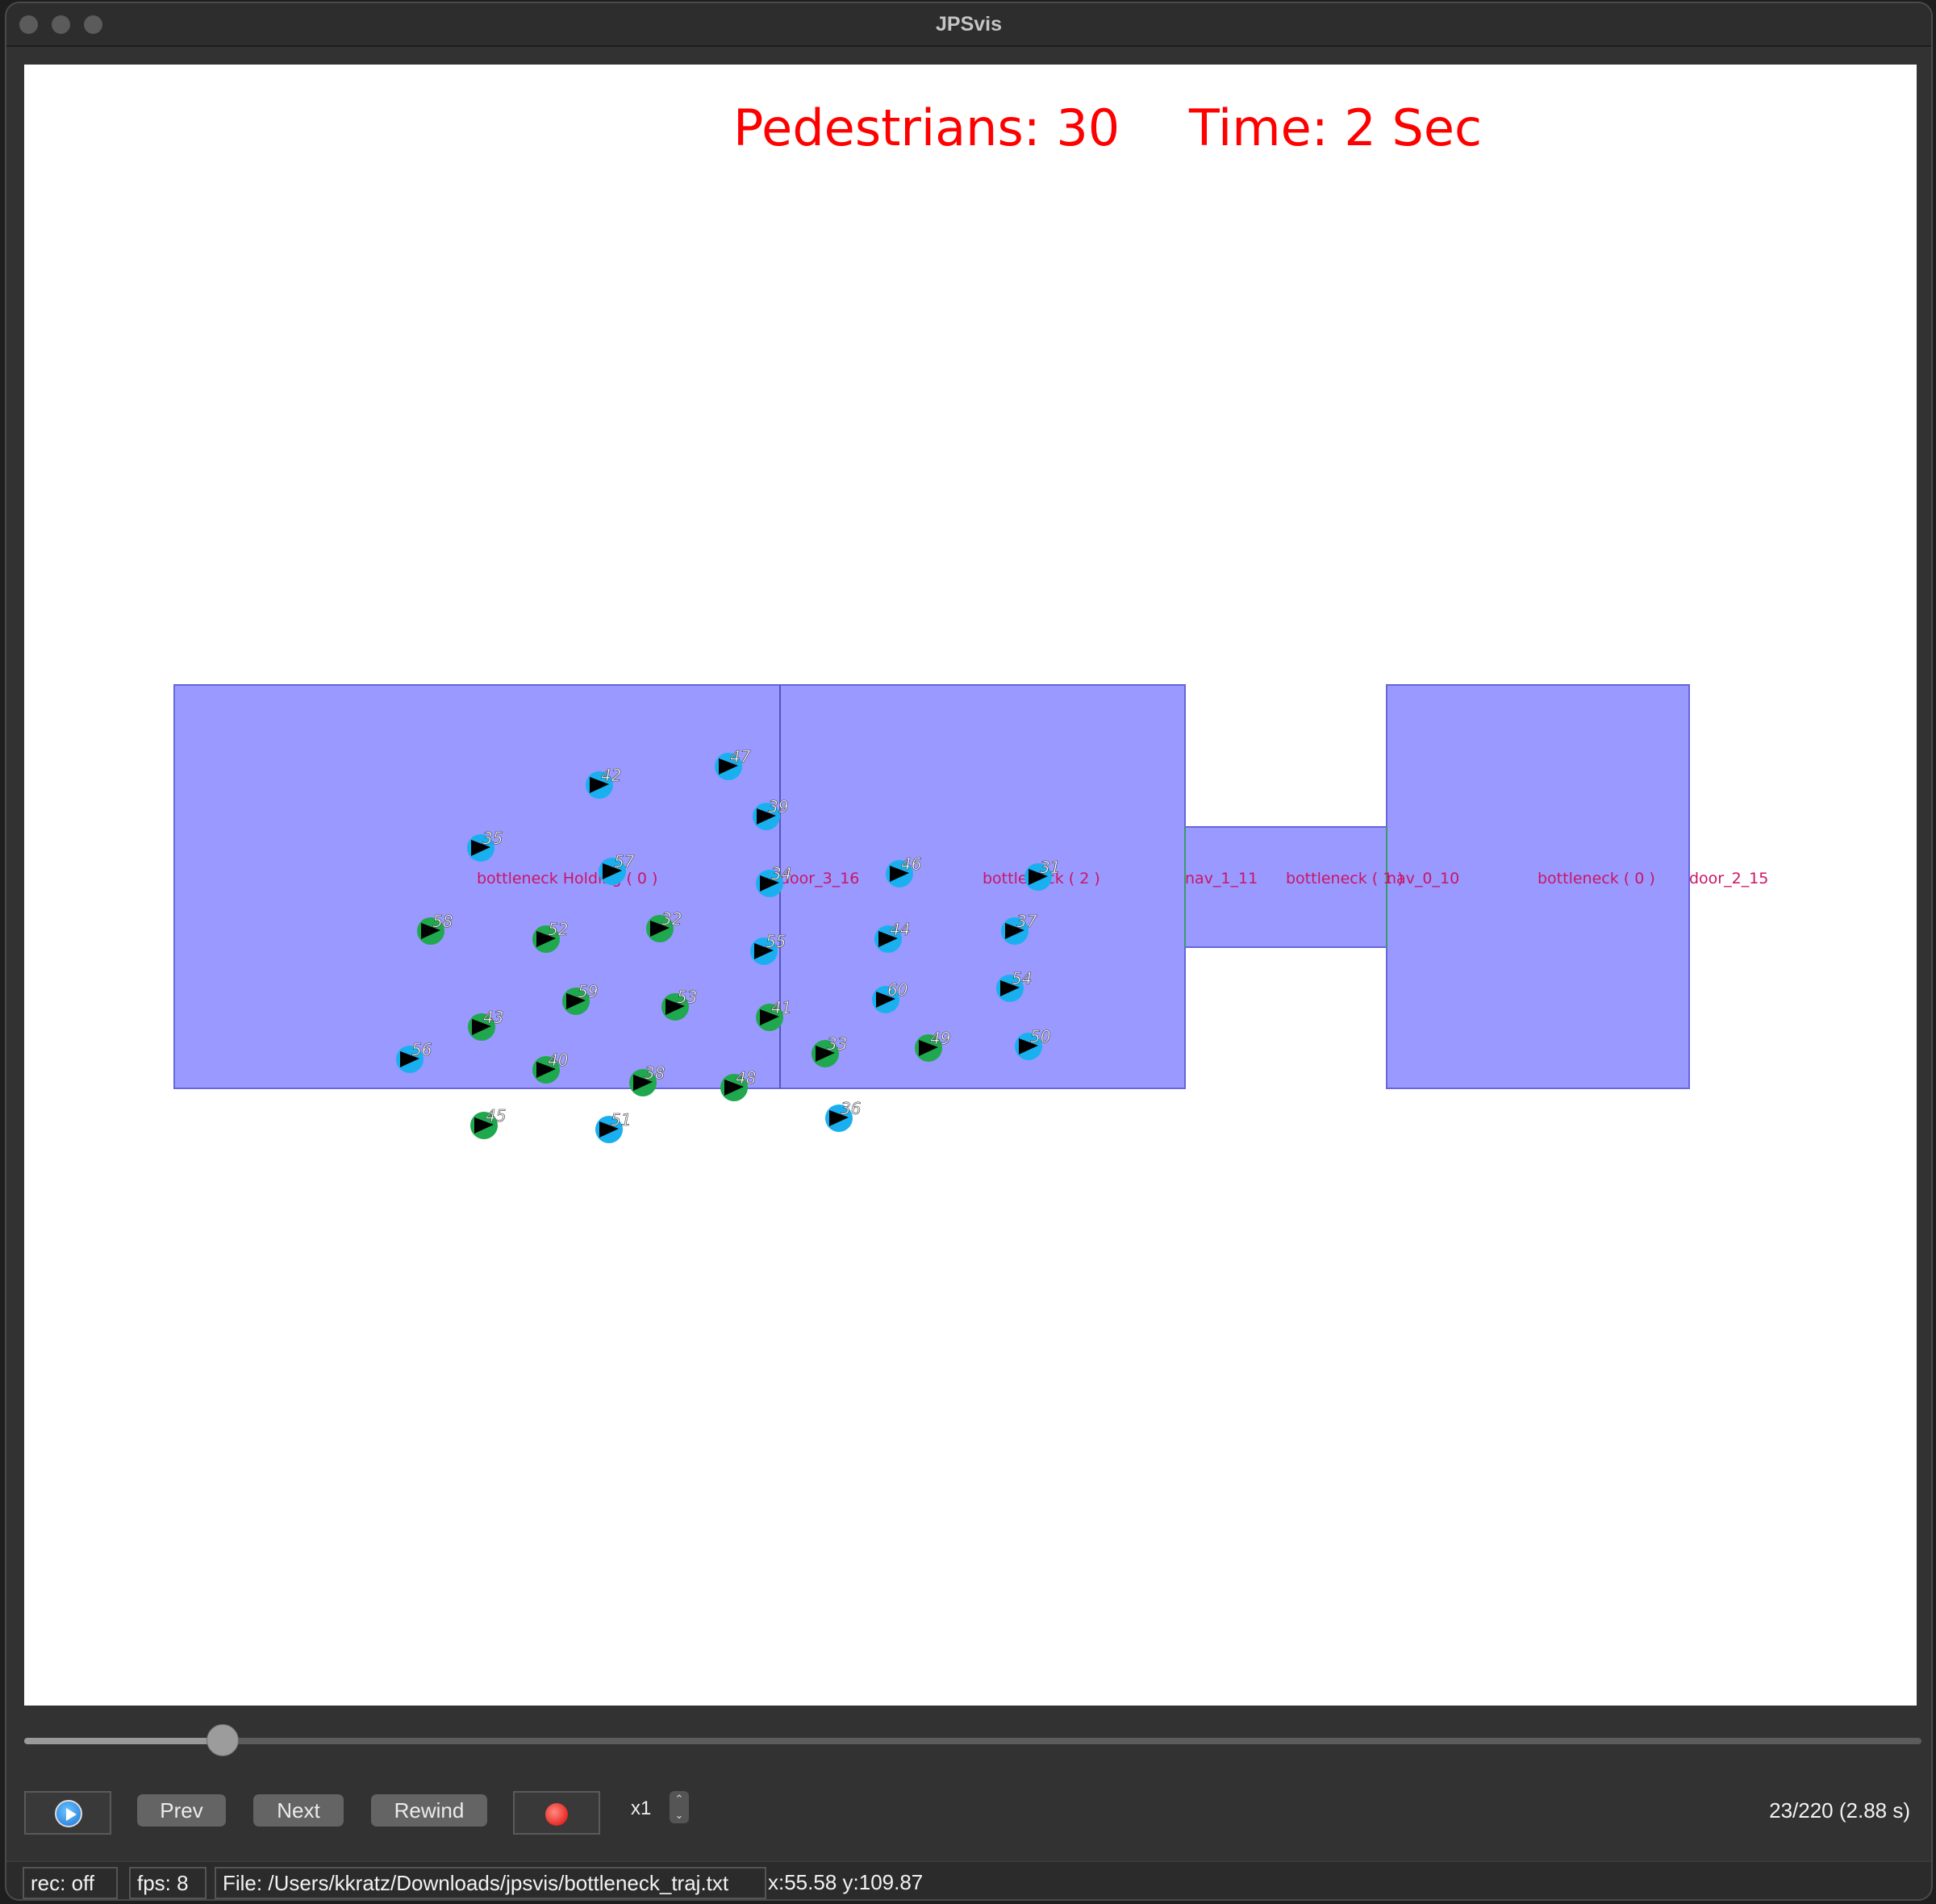  I want to click on pedestrian-id-label: 37, so click(1026, 921).